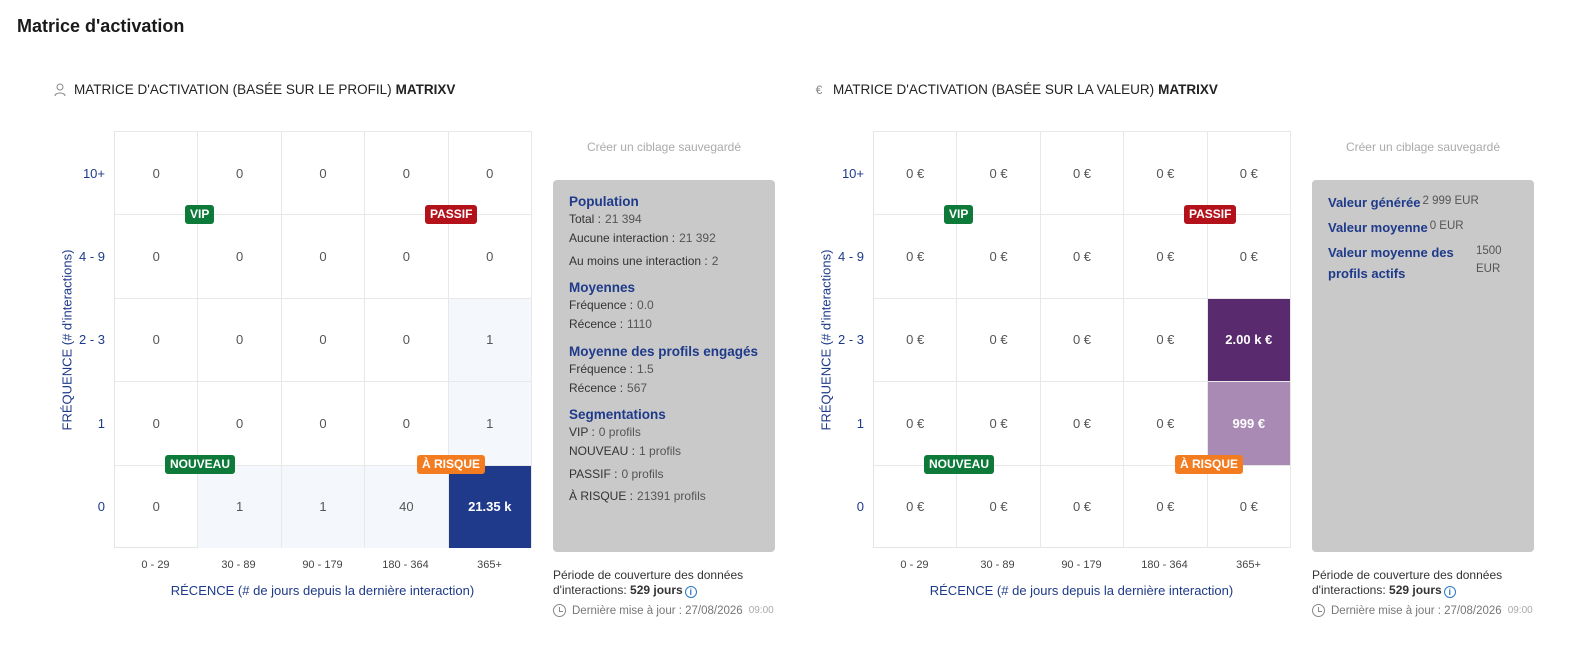 This screenshot has width=1581, height=652. What do you see at coordinates (60, 90) in the screenshot?
I see `person-icon` at bounding box center [60, 90].